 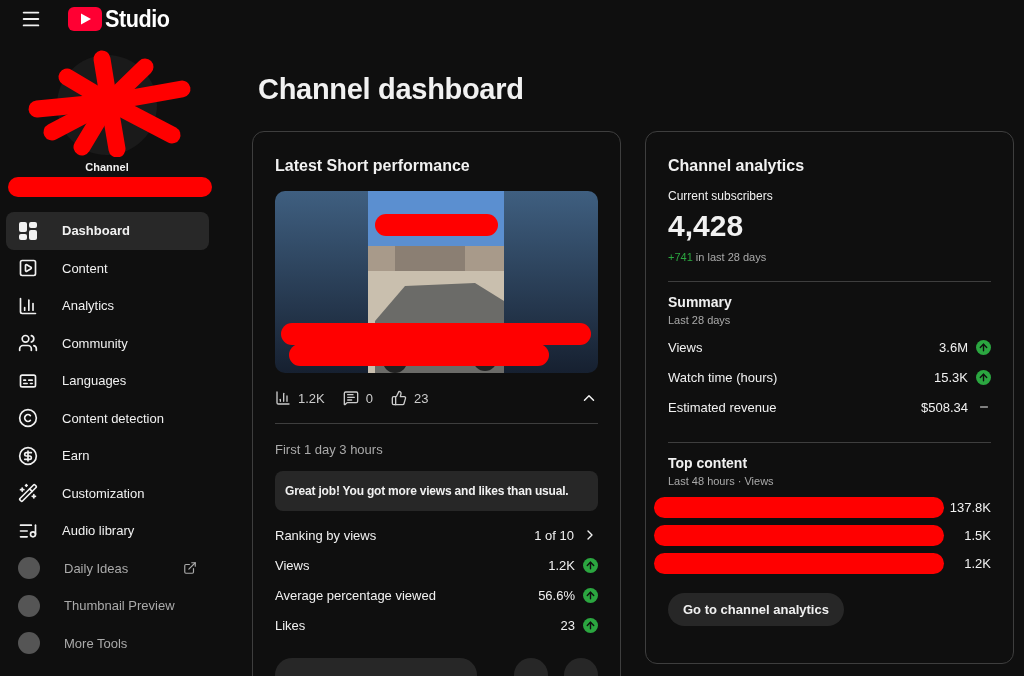 What do you see at coordinates (85, 19) in the screenshot?
I see `play-logo-icon` at bounding box center [85, 19].